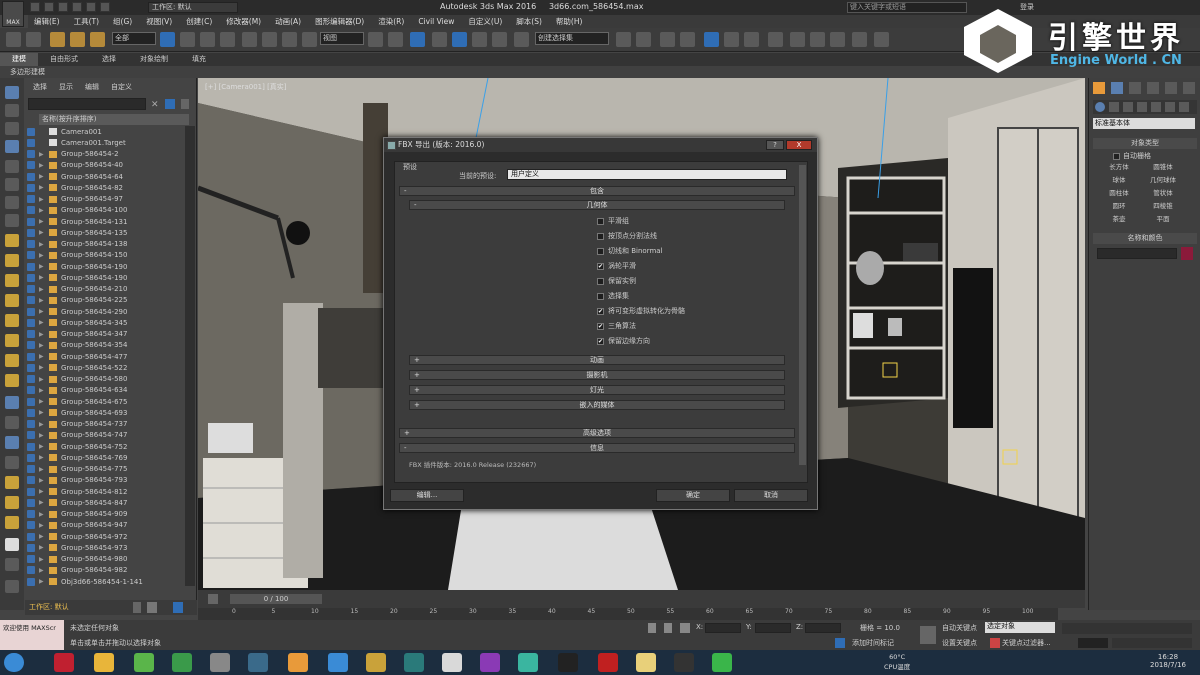 The height and width of the screenshot is (675, 1200). What do you see at coordinates (121, 88) in the screenshot?
I see `explorer-tab: 自定义` at bounding box center [121, 88].